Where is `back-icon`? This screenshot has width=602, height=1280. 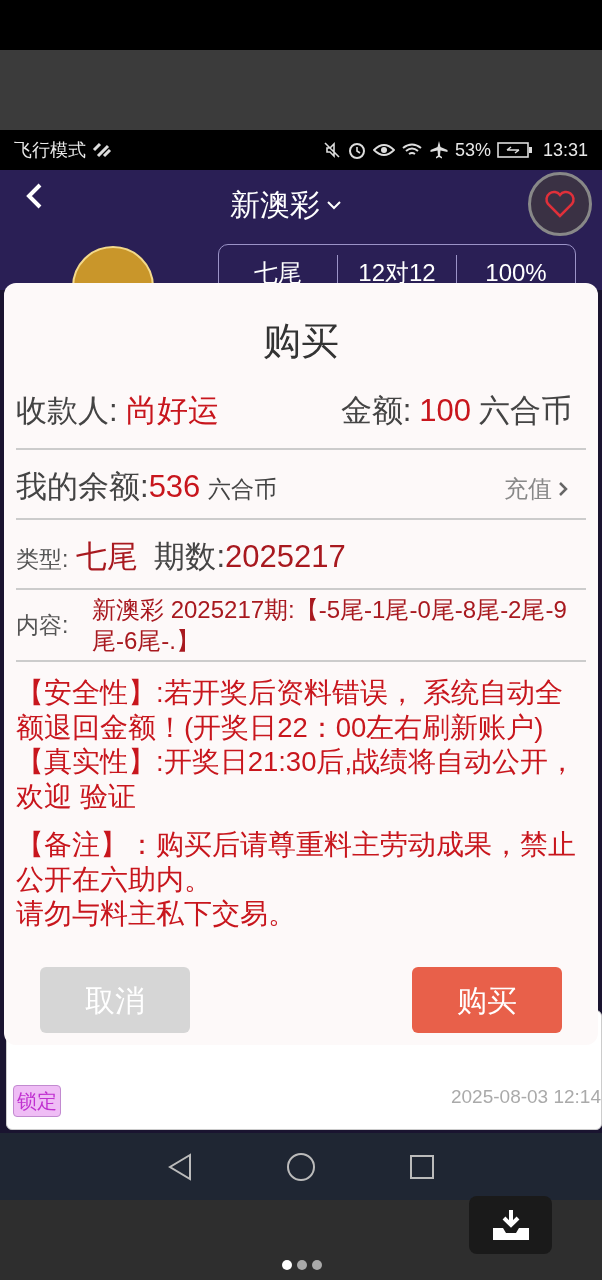
back-icon is located at coordinates (34, 196).